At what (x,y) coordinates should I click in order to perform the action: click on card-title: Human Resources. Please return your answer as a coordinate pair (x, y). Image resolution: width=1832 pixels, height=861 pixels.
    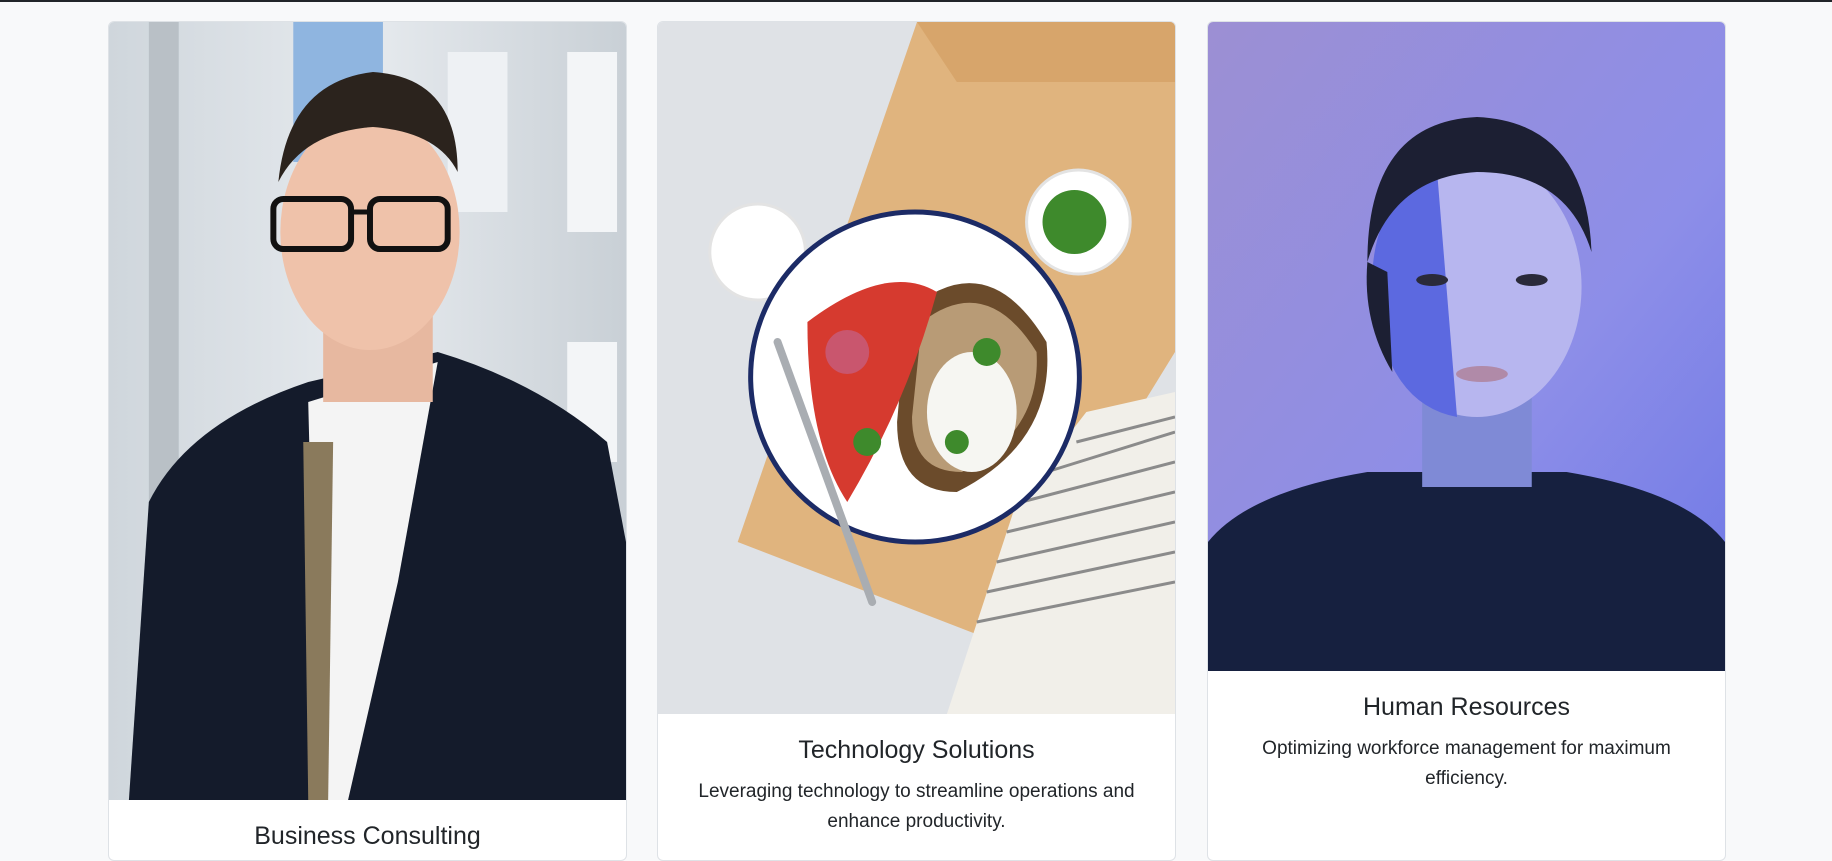
    Looking at the image, I should click on (1466, 707).